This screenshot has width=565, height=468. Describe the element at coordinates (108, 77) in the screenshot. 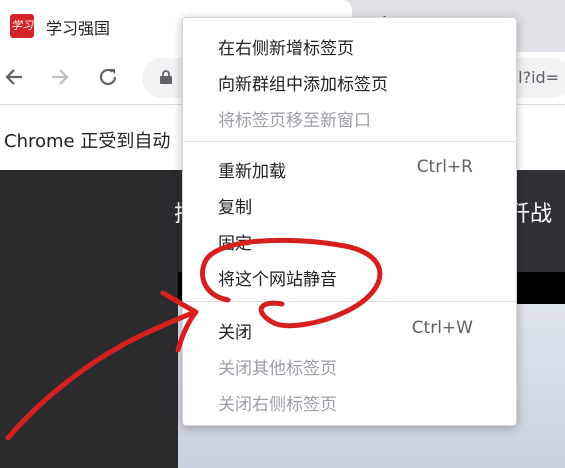

I see `reload-icon` at that location.